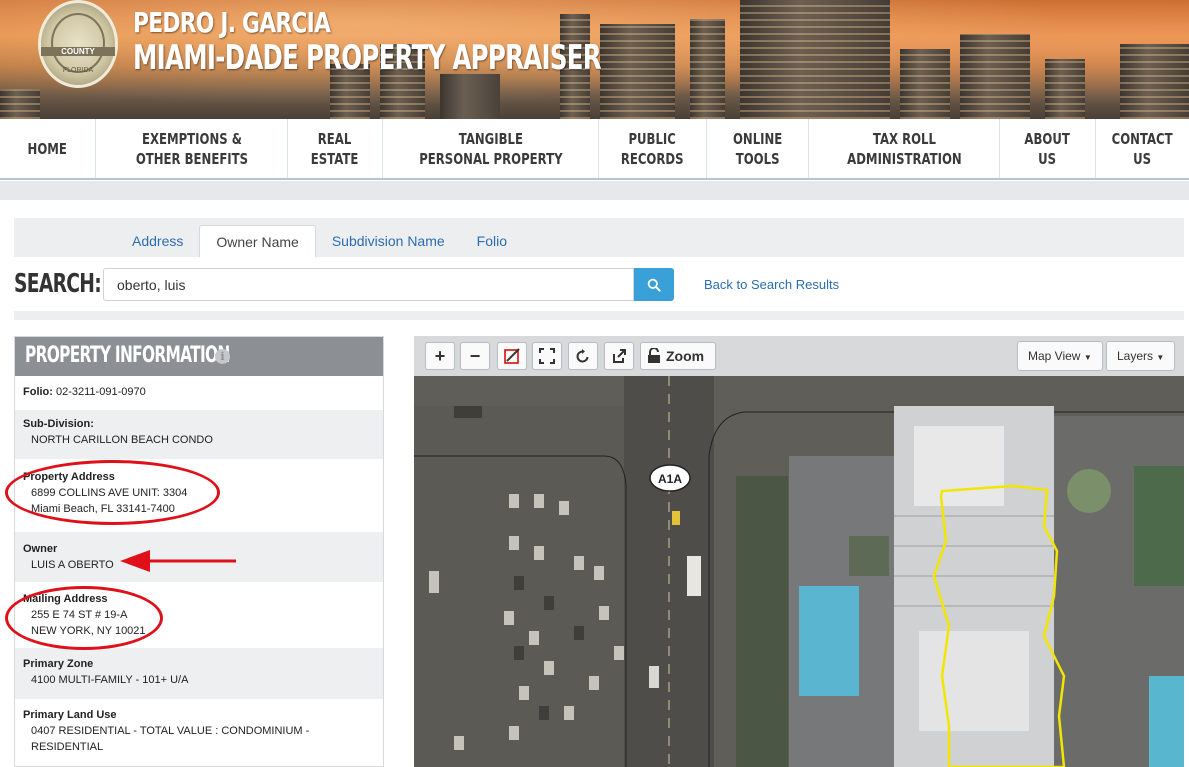 The image size is (1189, 767). I want to click on plus-icon: +, so click(440, 355).